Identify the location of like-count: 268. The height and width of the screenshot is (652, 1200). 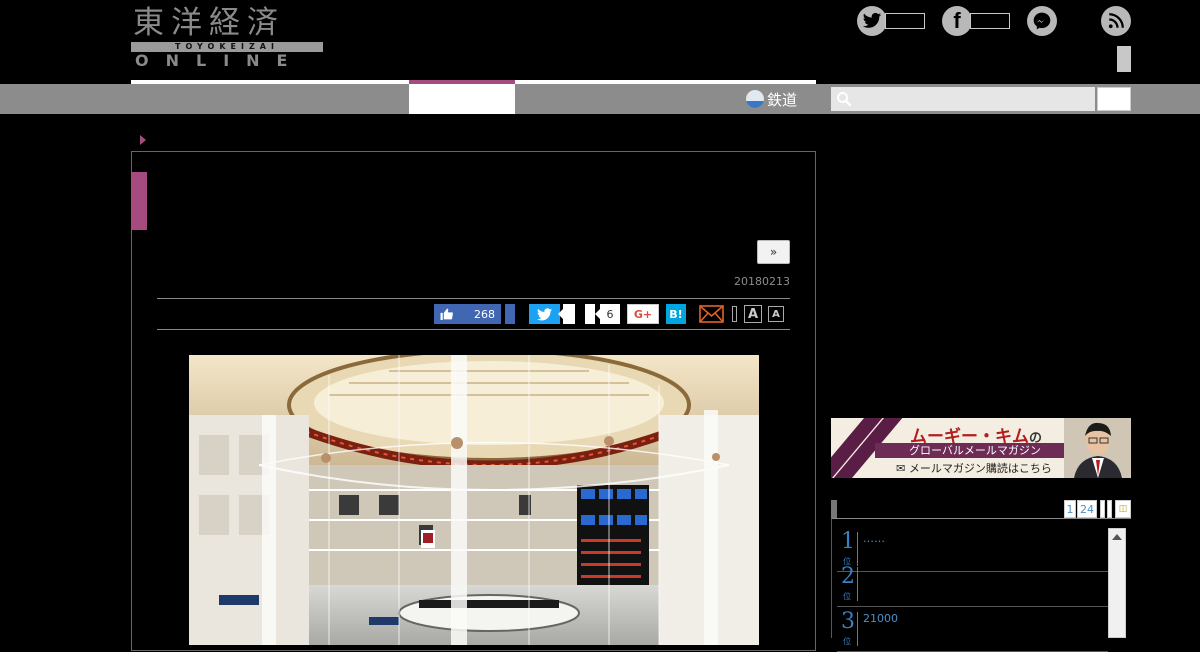
(484, 314).